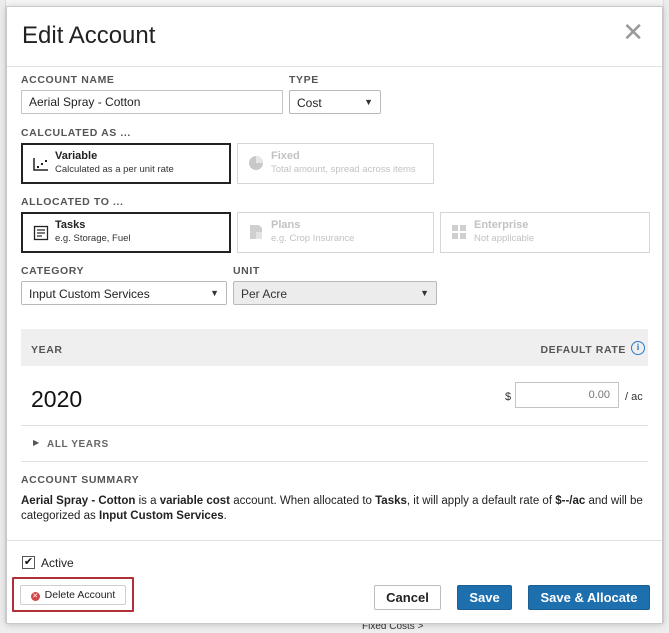  Describe the element at coordinates (501, 225) in the screenshot. I see `alloc-option-enterprise-title: Enterprise` at that location.